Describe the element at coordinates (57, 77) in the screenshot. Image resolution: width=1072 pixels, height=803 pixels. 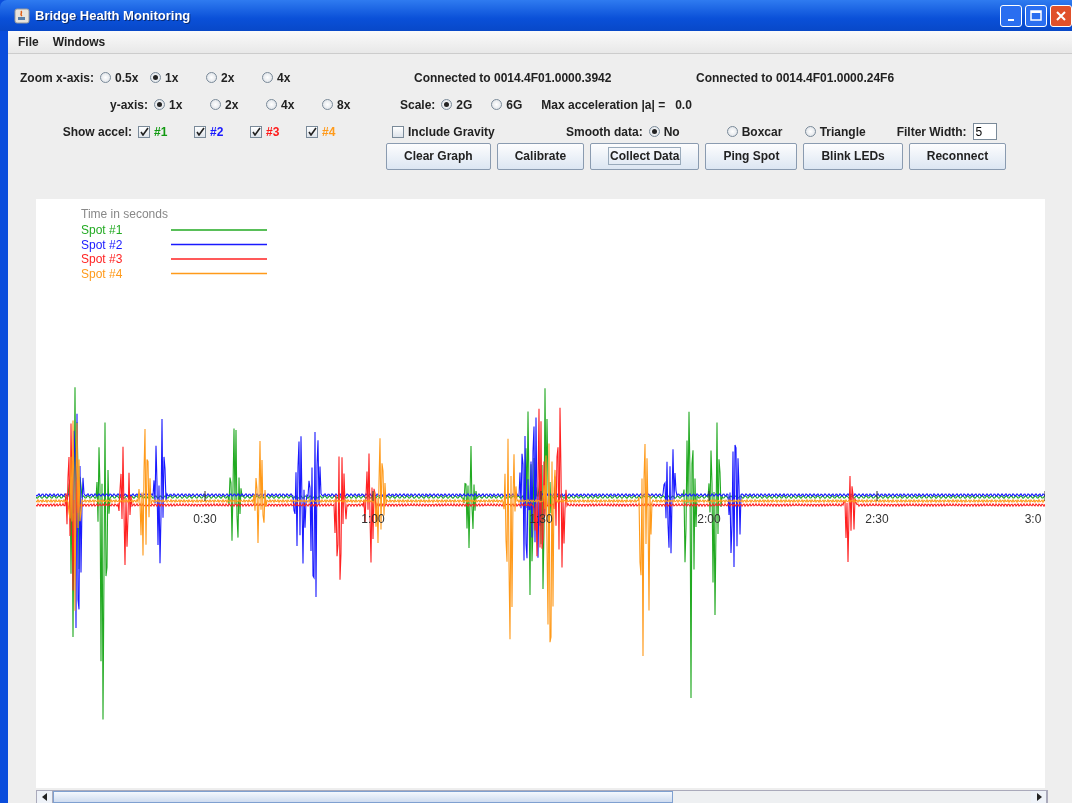
I see `zoom-x-label: Zoom x-axis:` at that location.